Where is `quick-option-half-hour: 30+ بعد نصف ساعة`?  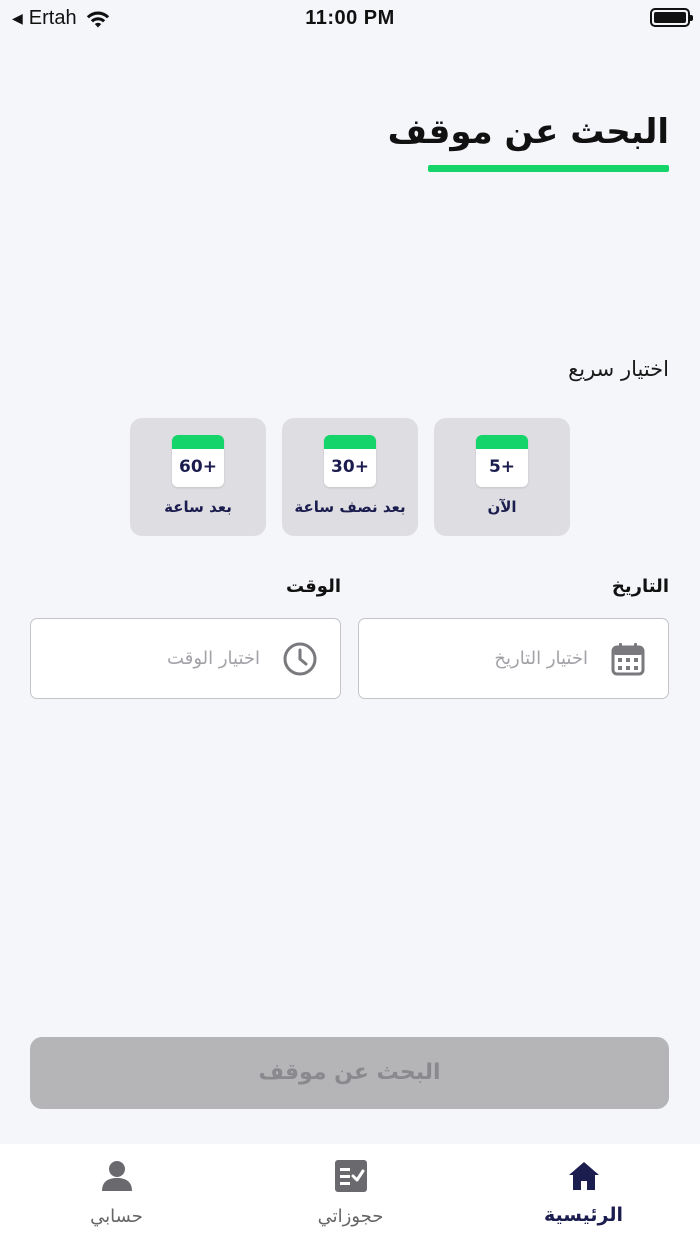
quick-option-half-hour: 30+ بعد نصف ساعة is located at coordinates (350, 477).